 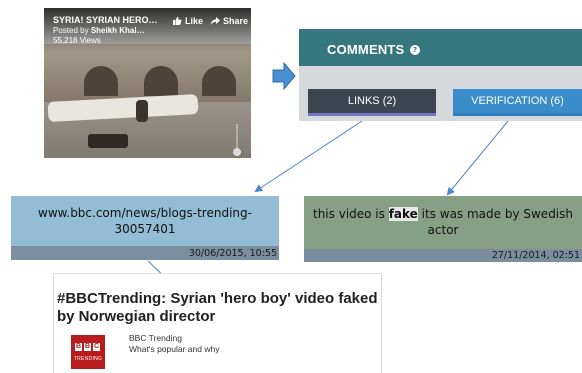 I want to click on verification-highlight: fake, so click(x=403, y=214).